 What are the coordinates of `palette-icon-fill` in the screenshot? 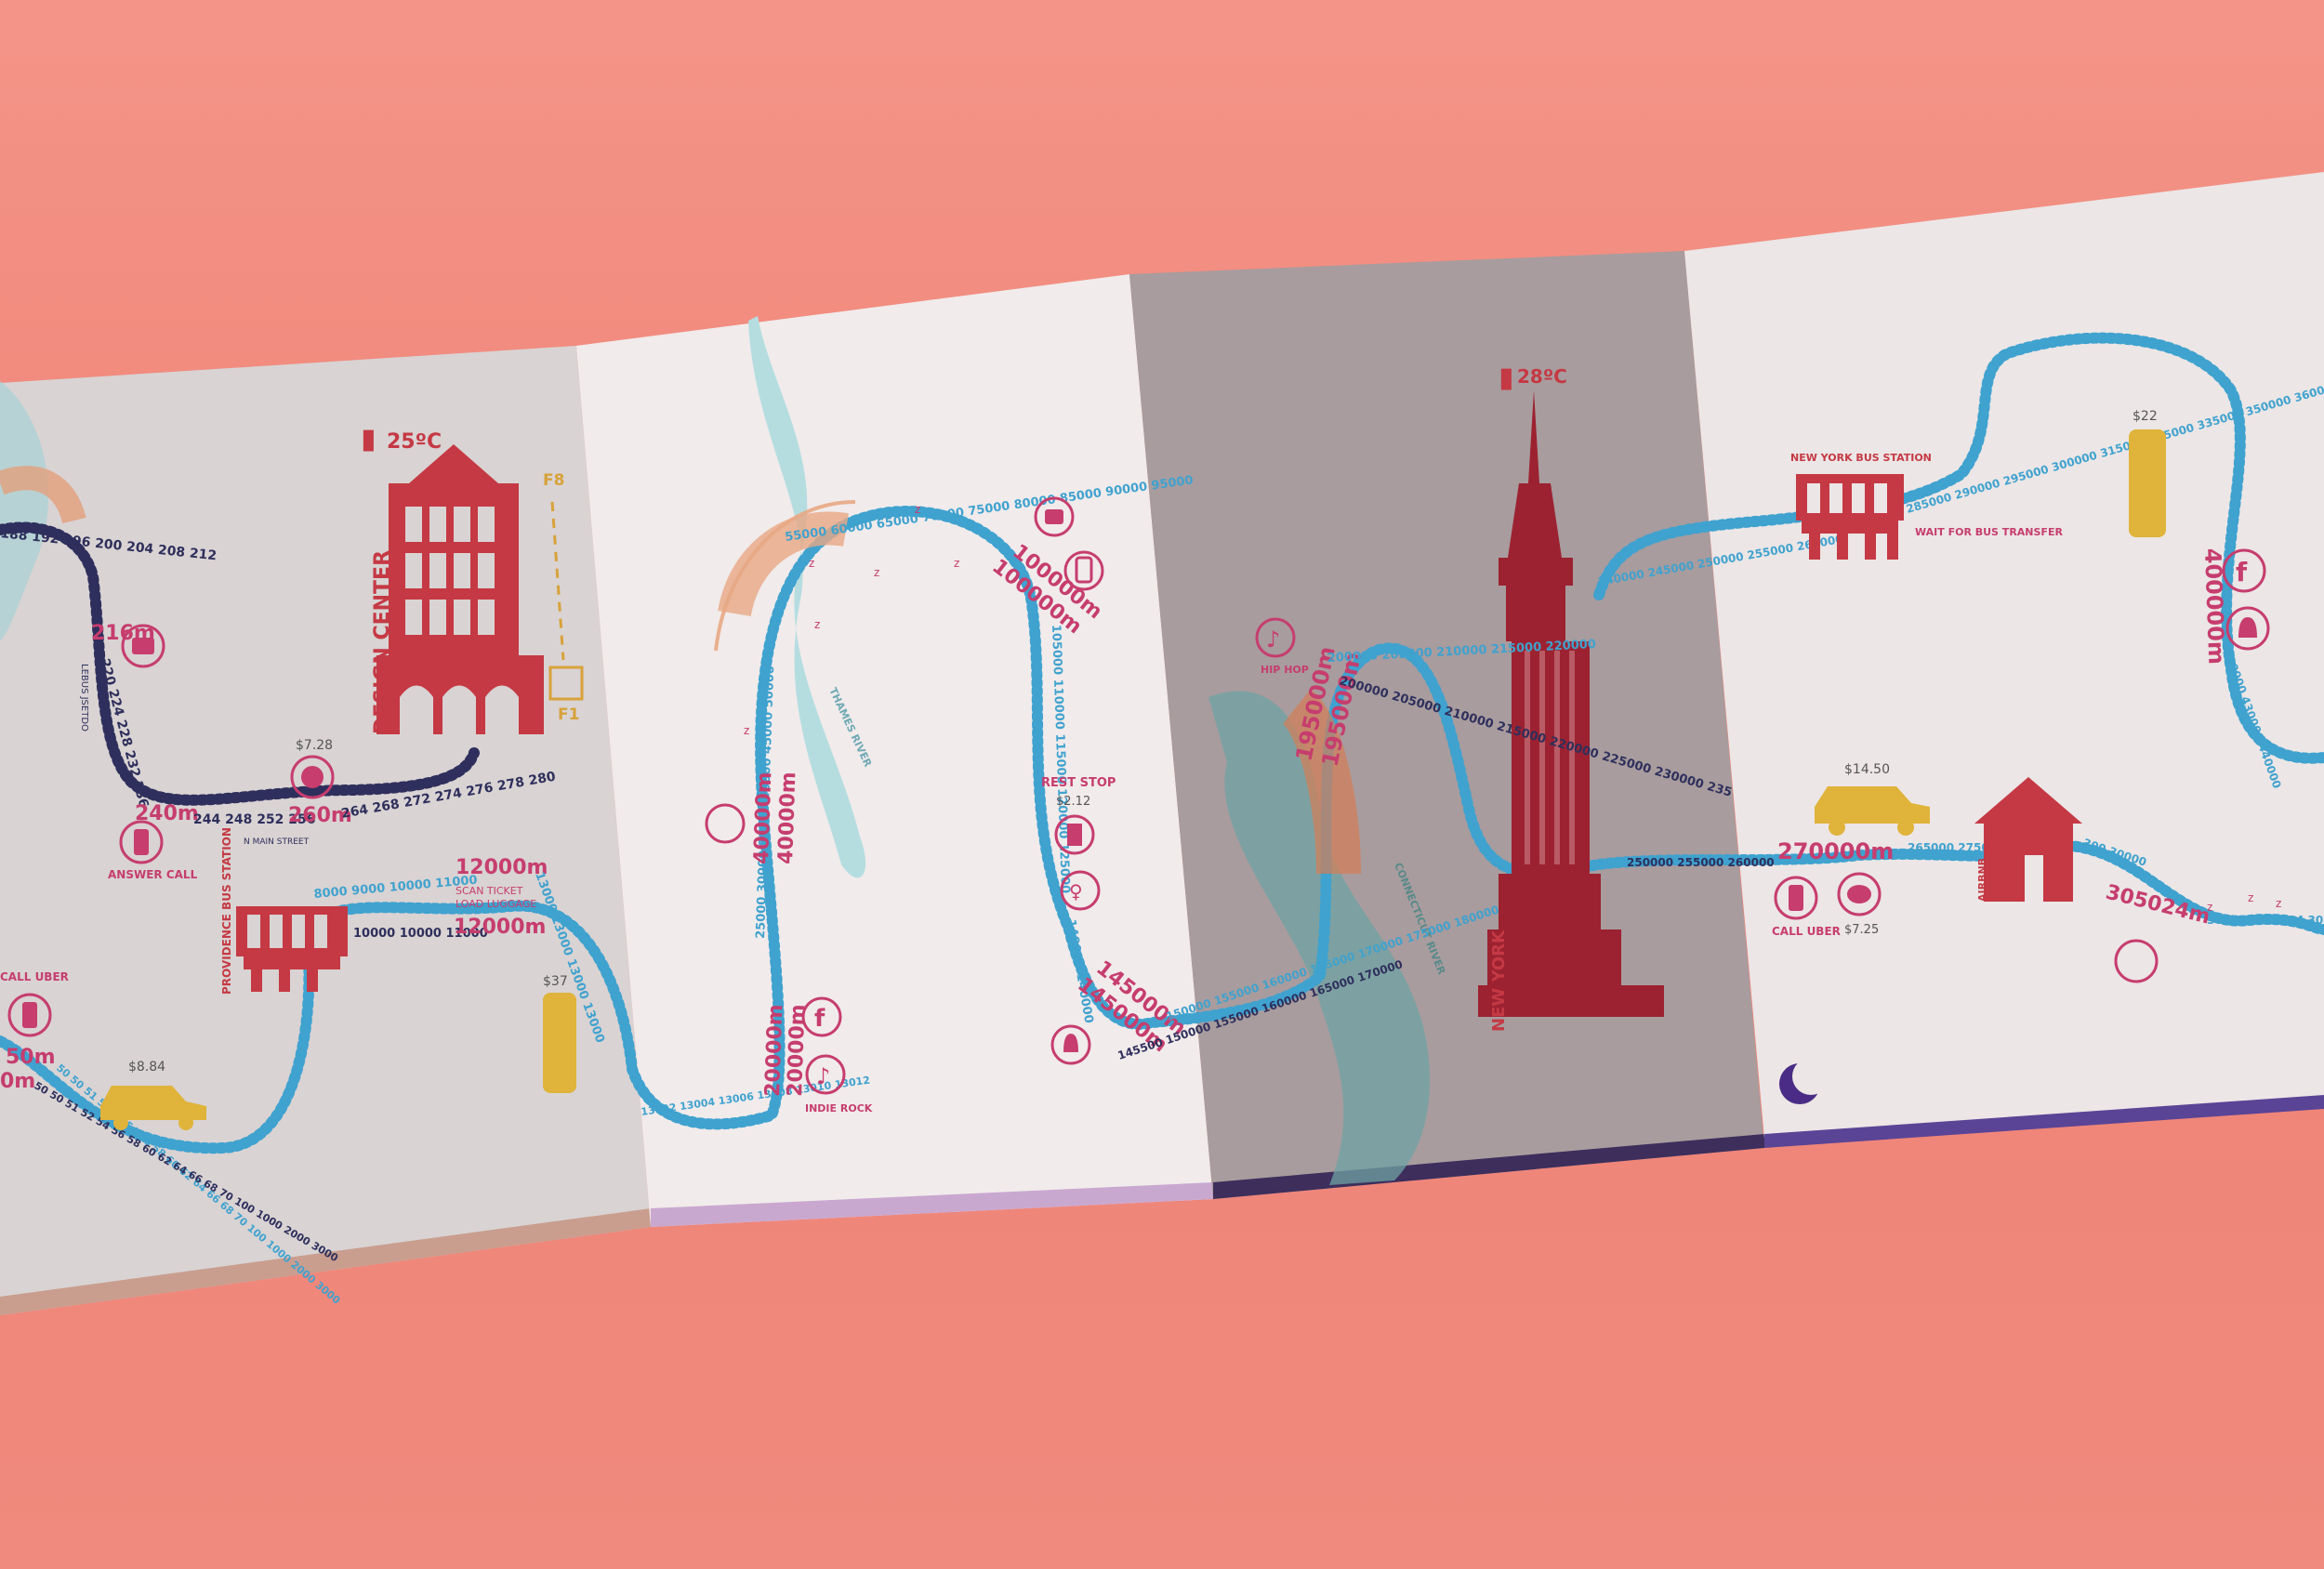 It's located at (312, 777).